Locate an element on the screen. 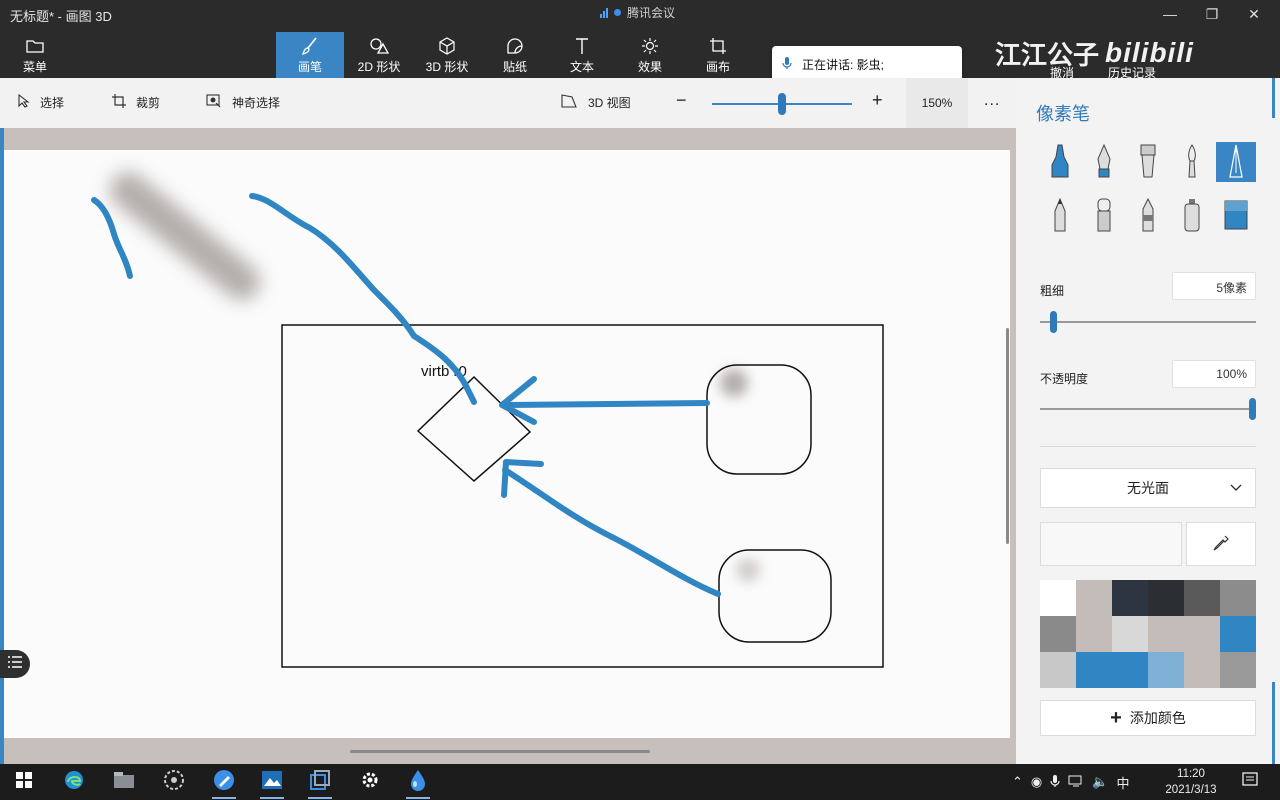  zoom-level: 150% is located at coordinates (937, 103).